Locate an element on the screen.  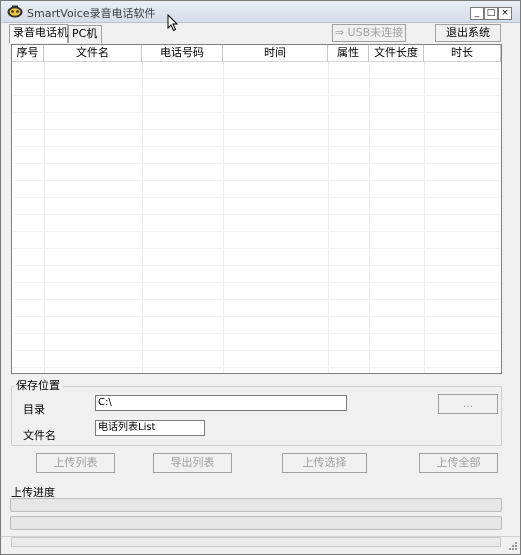
upload-all-button: 上传全部 is located at coordinates (458, 463).